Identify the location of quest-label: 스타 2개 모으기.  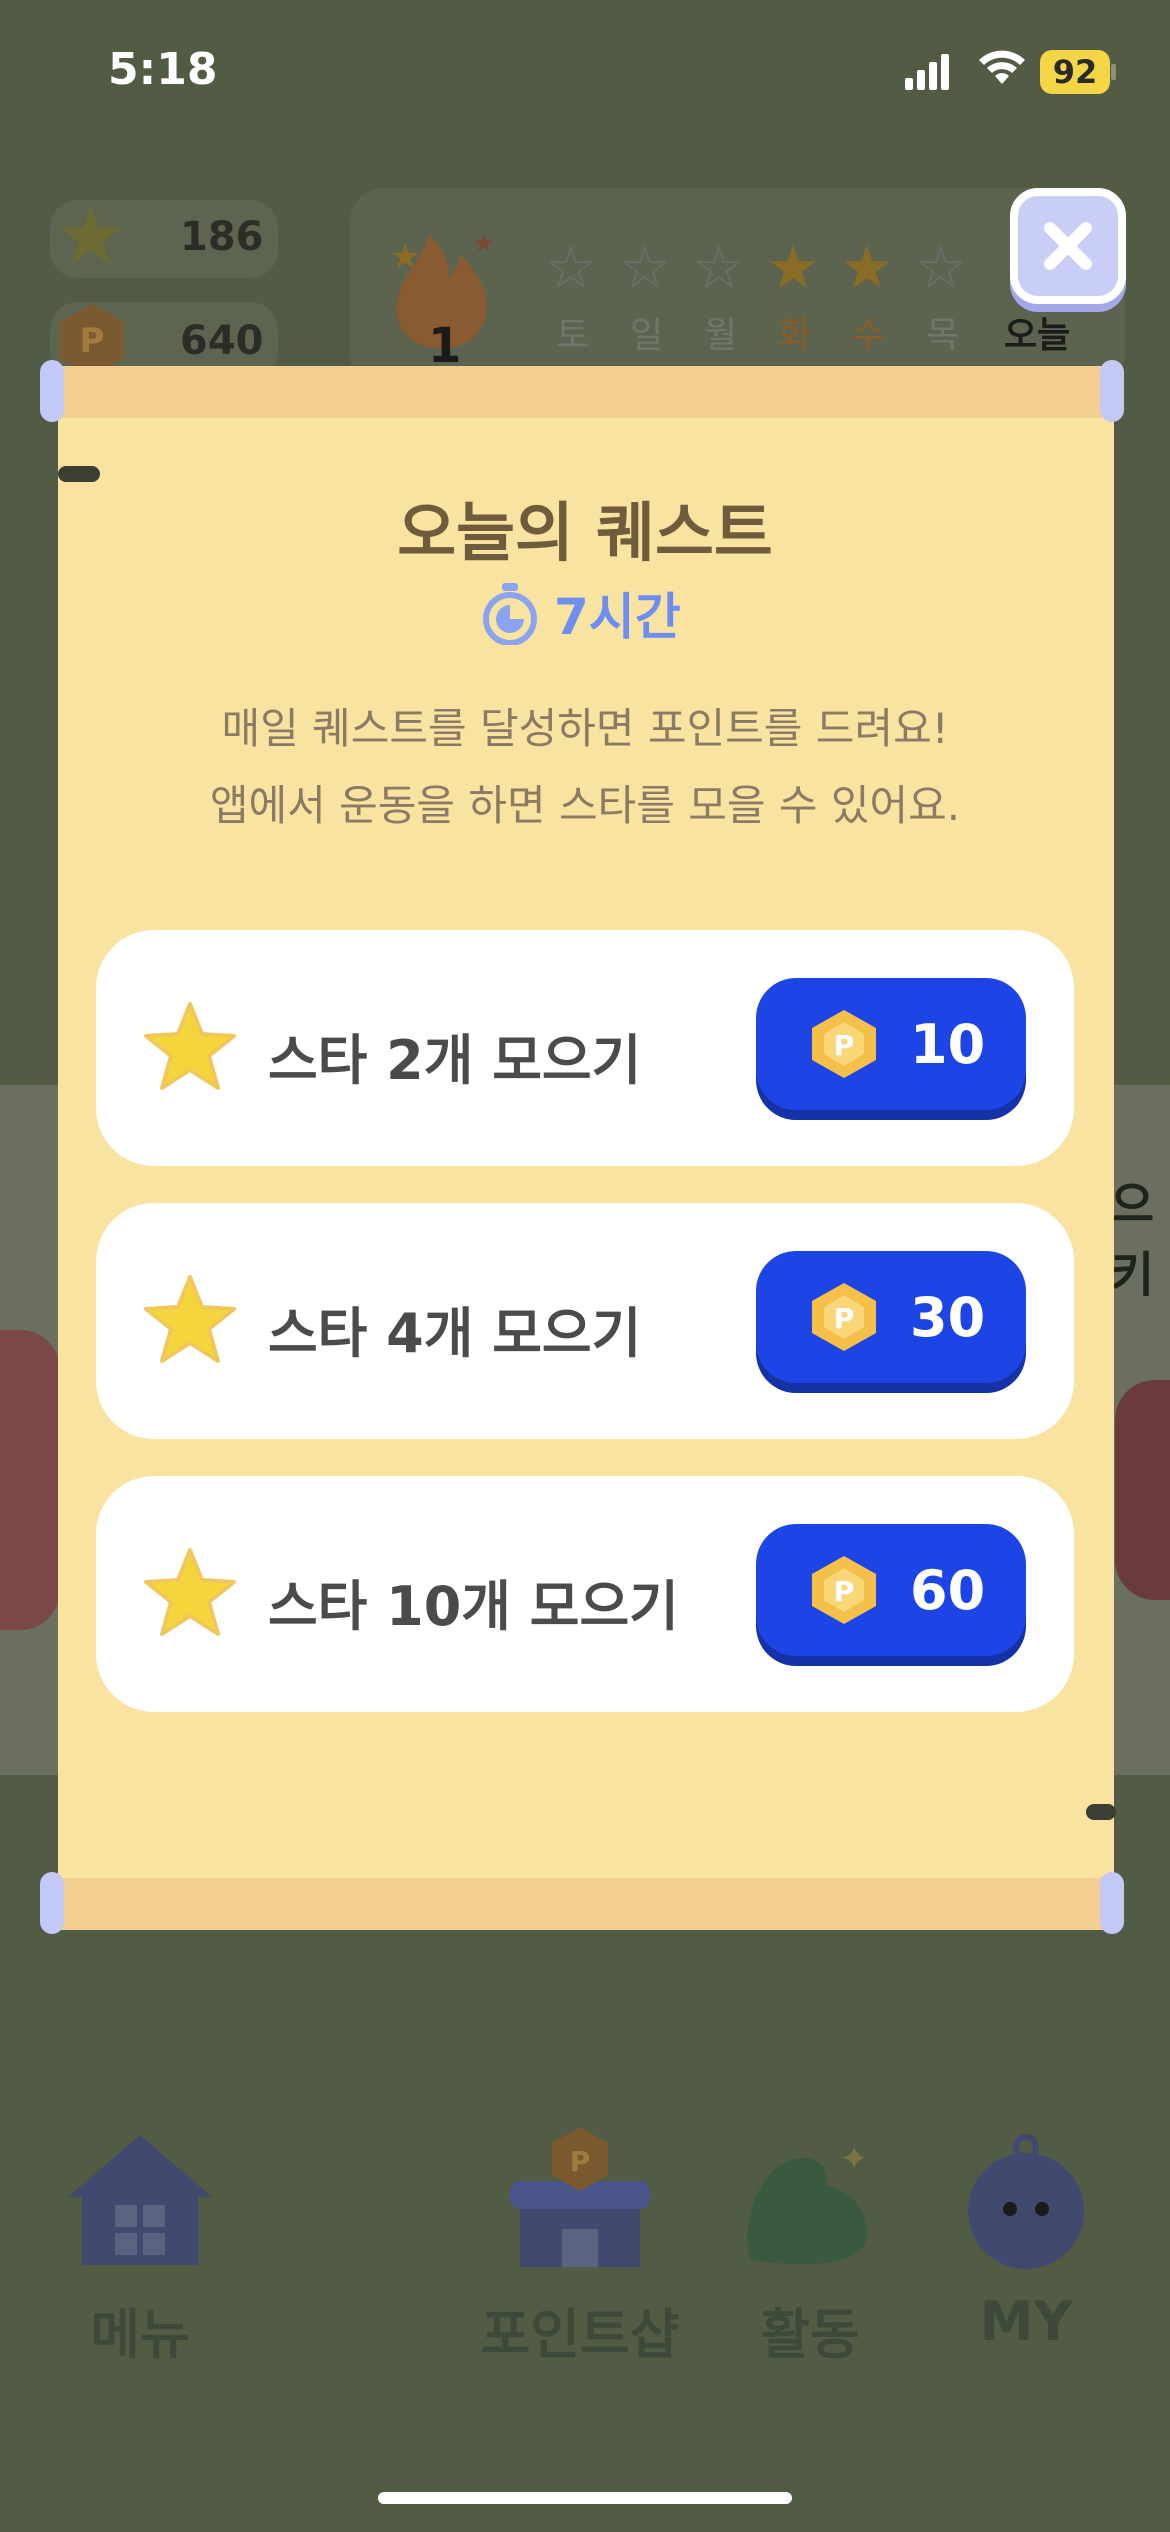
(455, 1060).